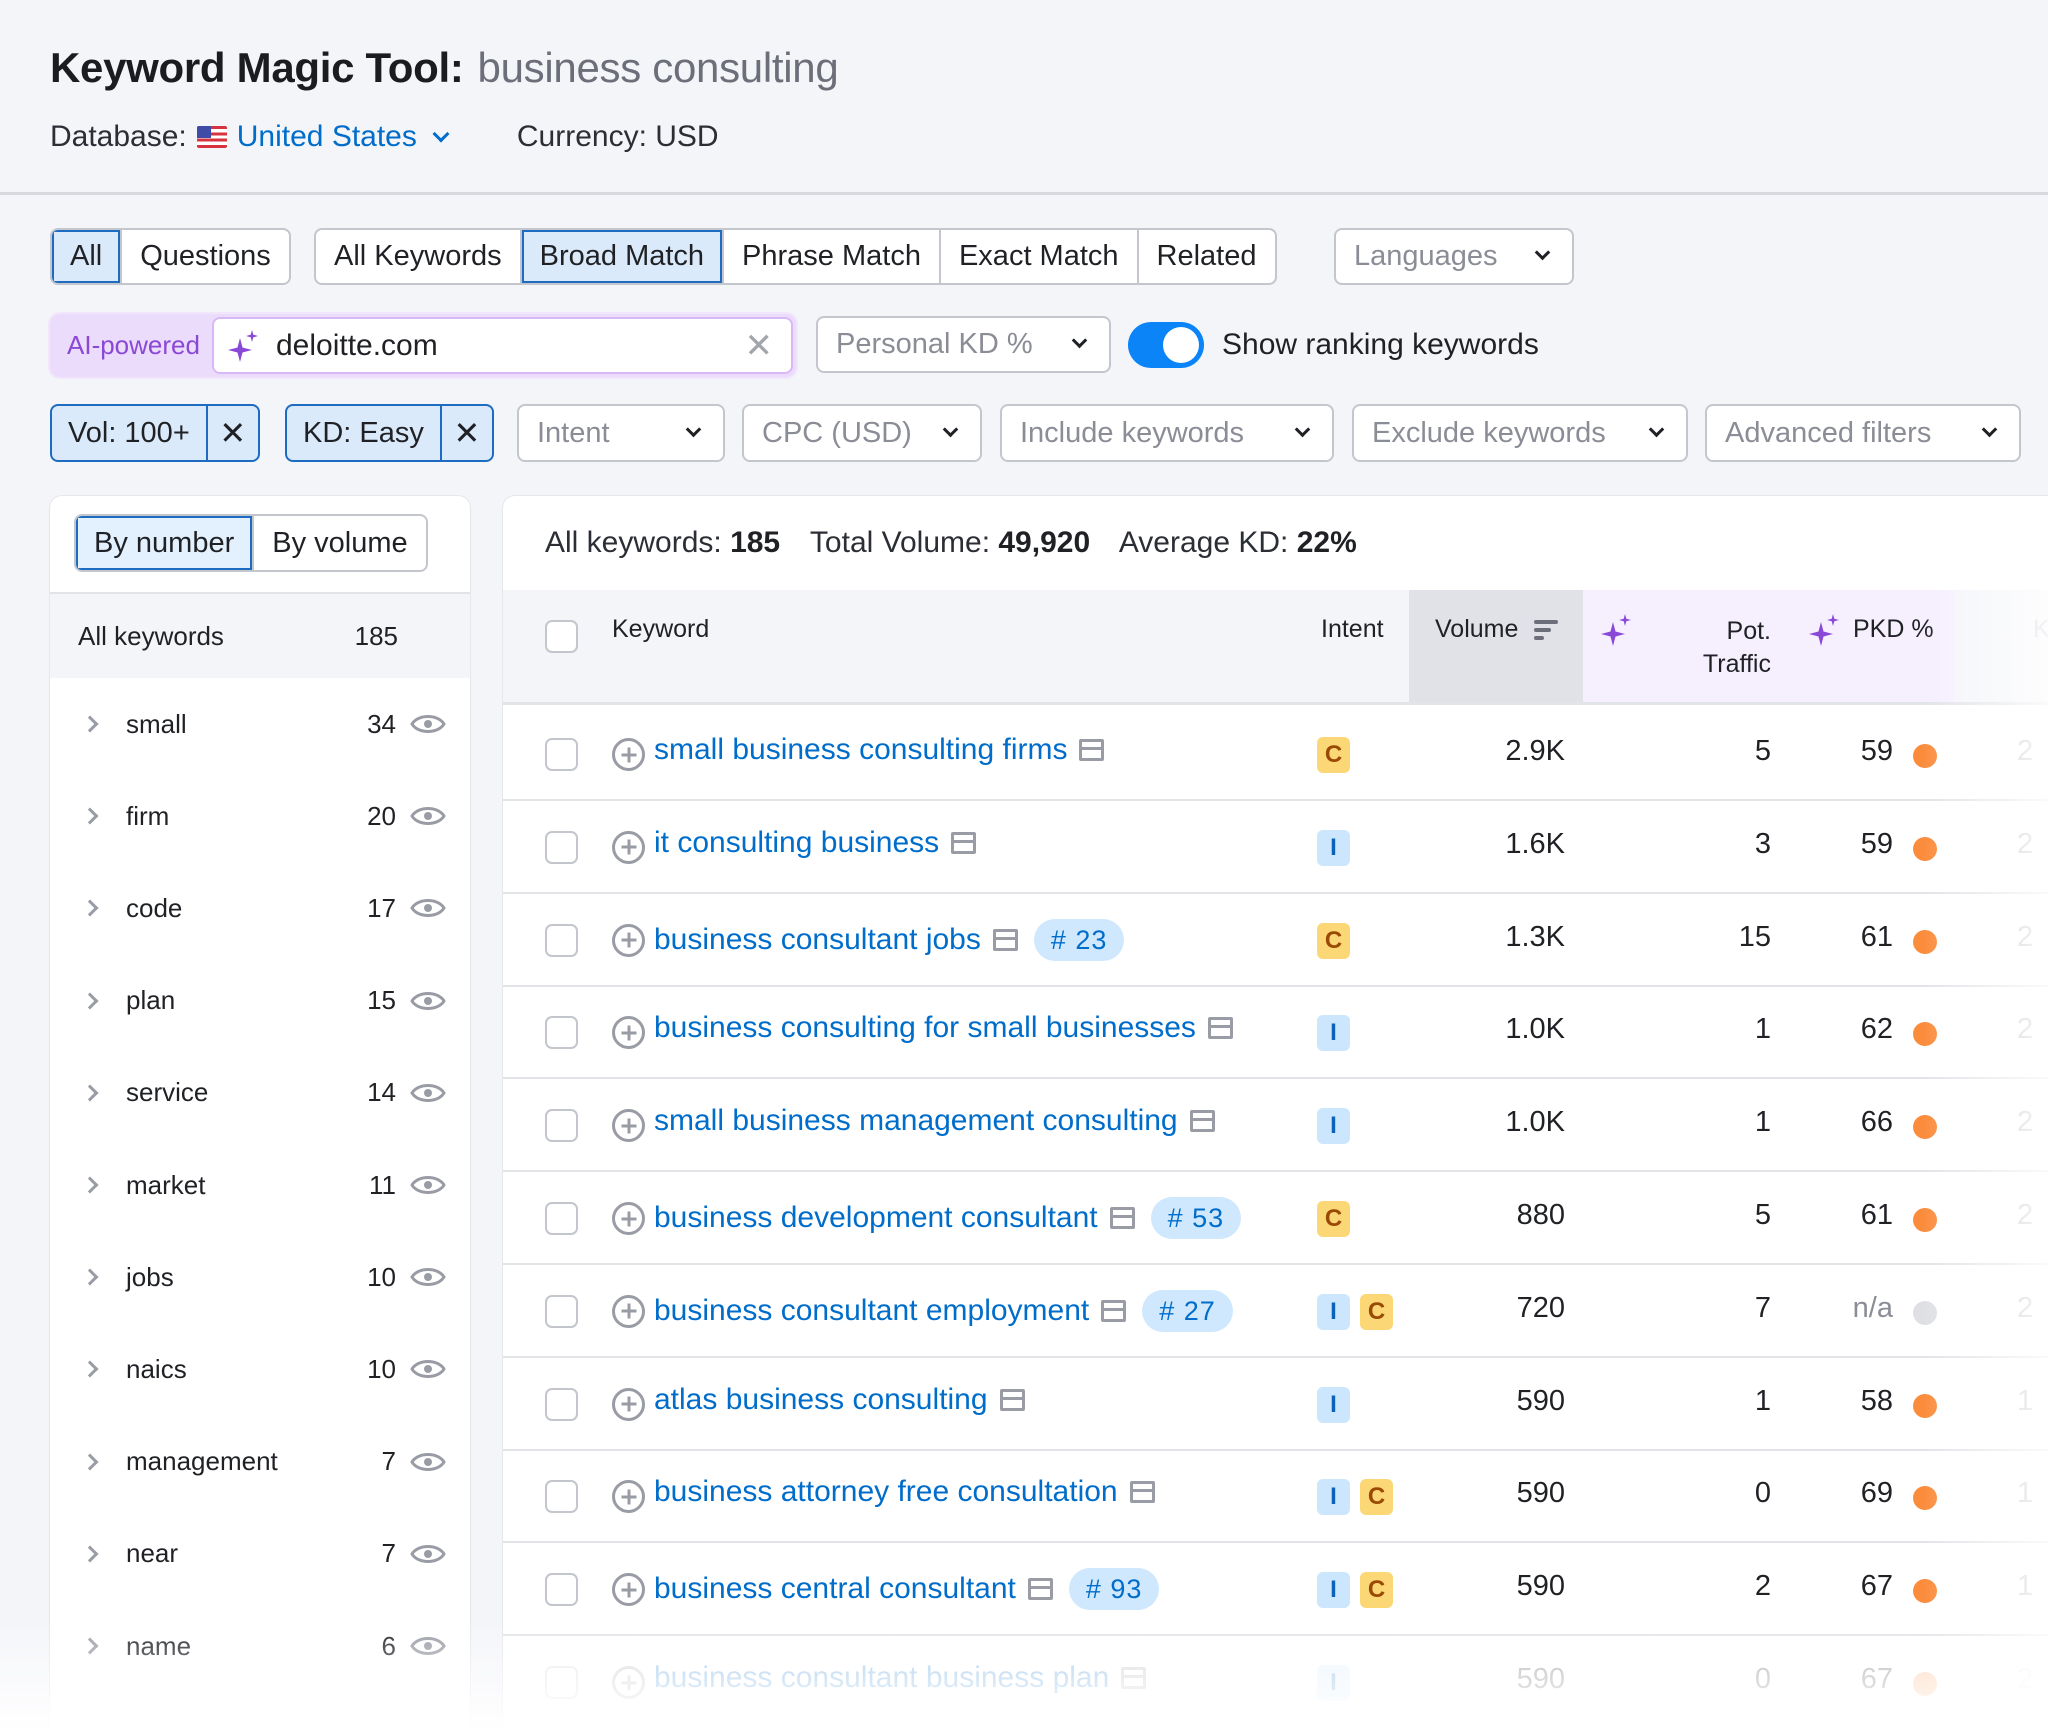 This screenshot has width=2048, height=1731. Describe the element at coordinates (118, 136) in the screenshot. I see `database-label: Database:` at that location.